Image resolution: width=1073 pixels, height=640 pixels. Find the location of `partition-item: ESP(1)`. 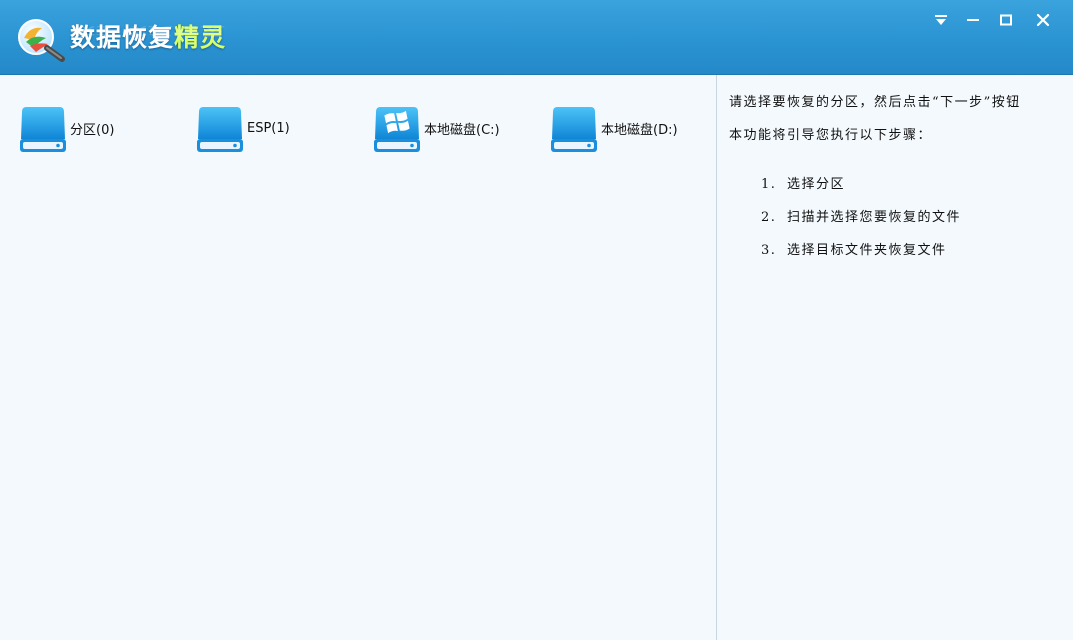

partition-item: ESP(1) is located at coordinates (242, 129).